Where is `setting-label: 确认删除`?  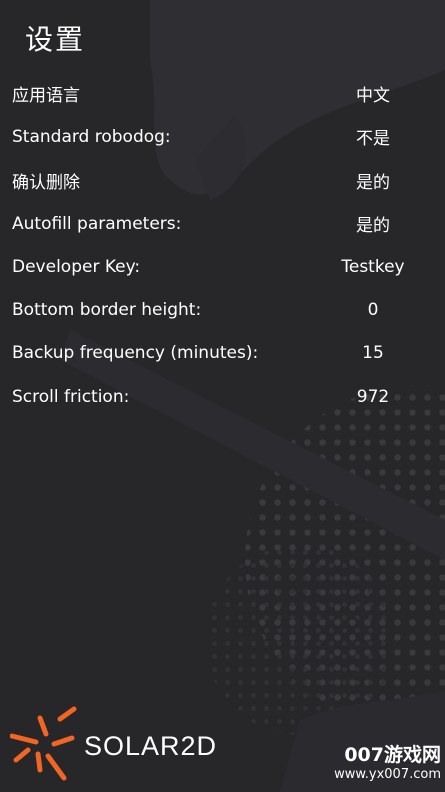 setting-label: 确认删除 is located at coordinates (46, 182).